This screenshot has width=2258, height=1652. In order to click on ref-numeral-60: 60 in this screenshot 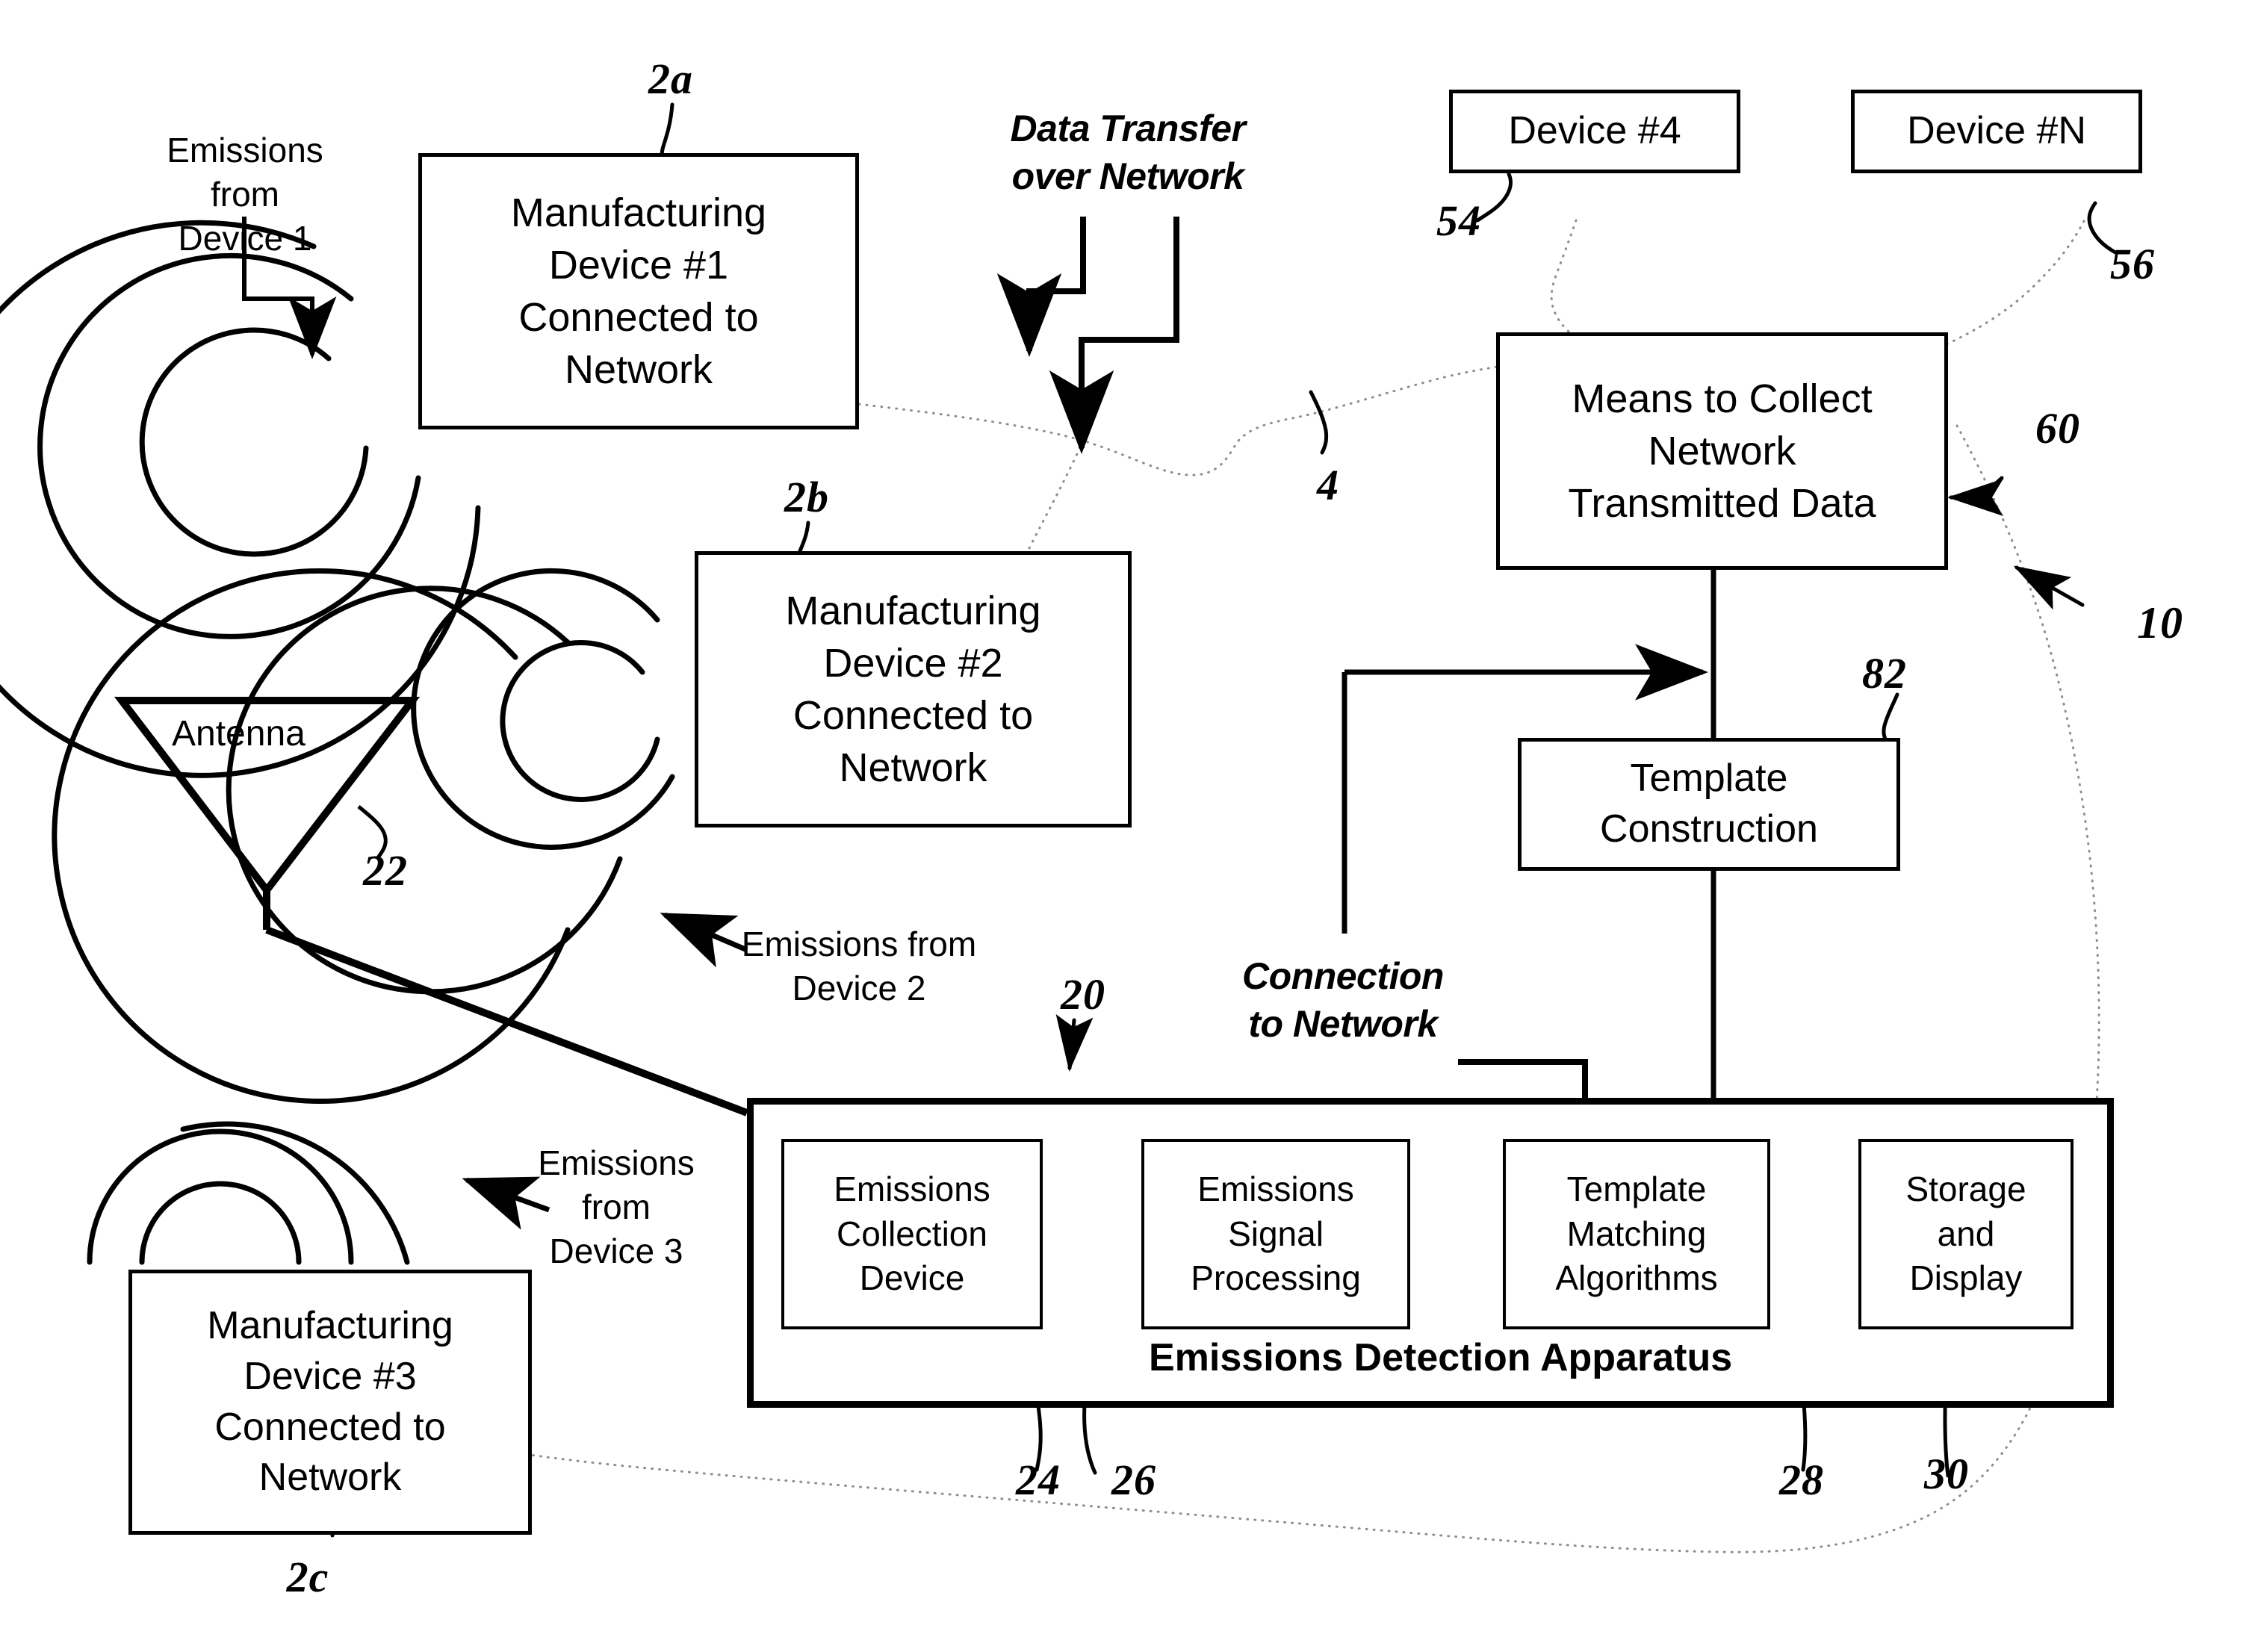, I will do `click(2057, 428)`.